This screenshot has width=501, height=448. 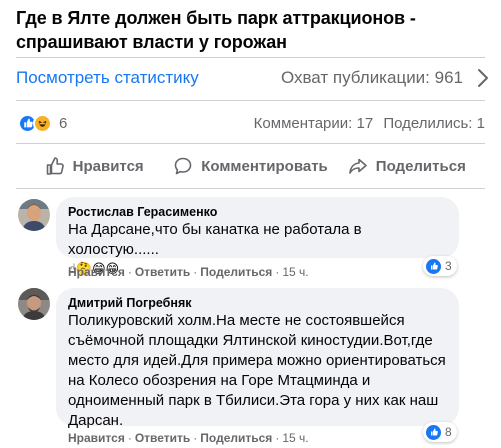 I want to click on share-icon, so click(x=357, y=166).